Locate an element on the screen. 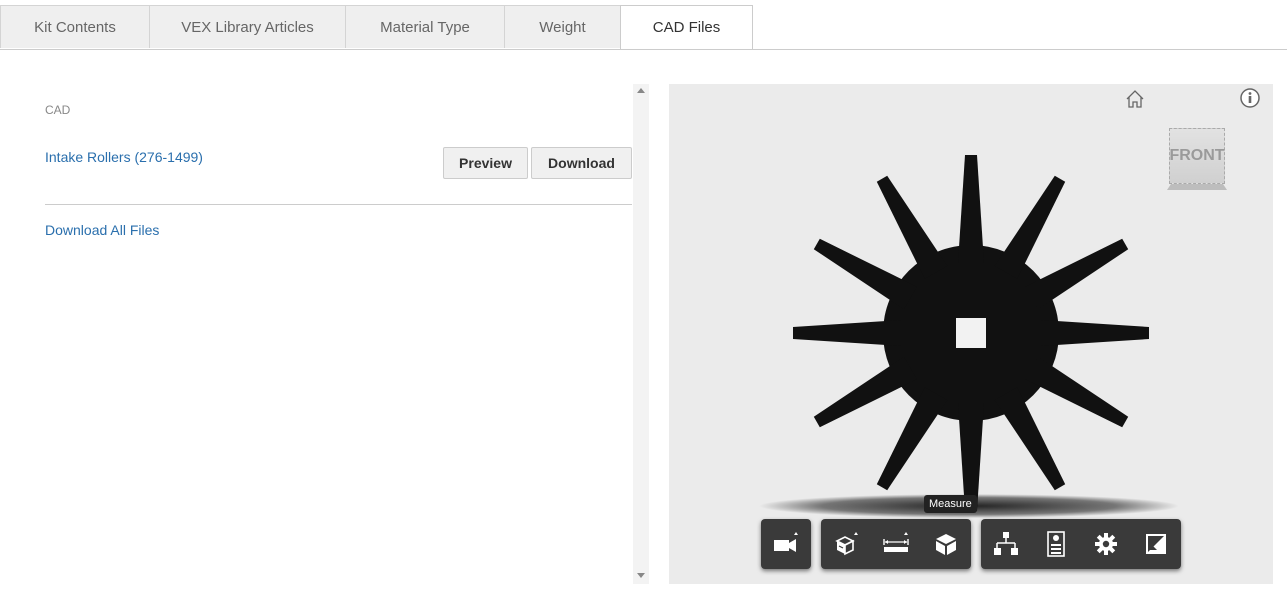 This screenshot has height=597, width=1287. tab-label: CAD Files is located at coordinates (686, 27).